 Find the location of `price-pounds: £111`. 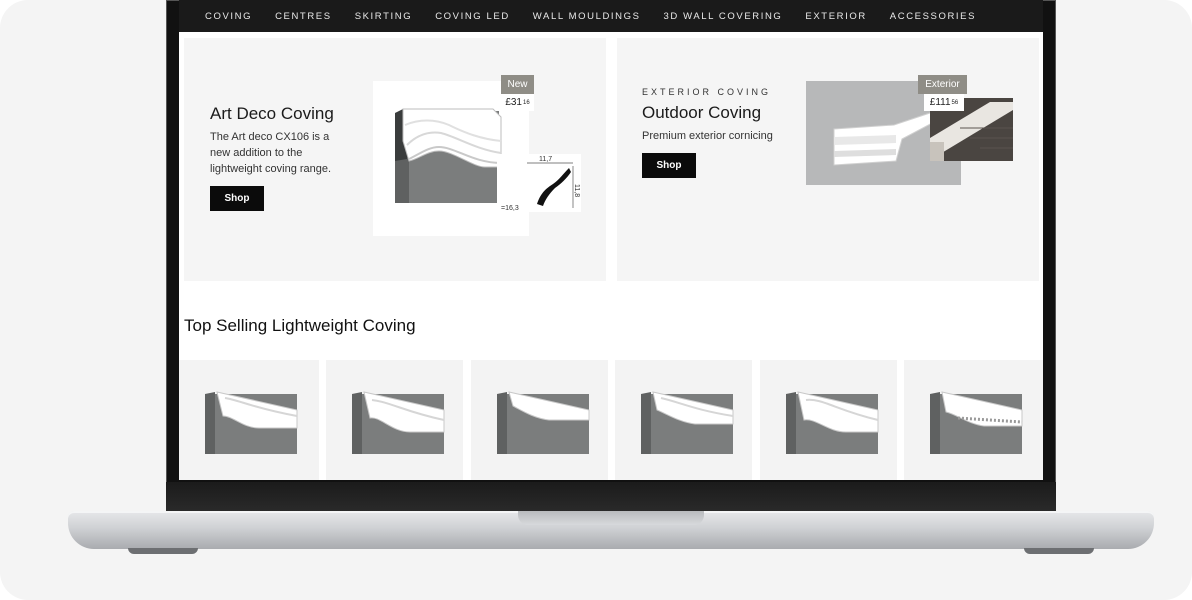

price-pounds: £111 is located at coordinates (940, 102).